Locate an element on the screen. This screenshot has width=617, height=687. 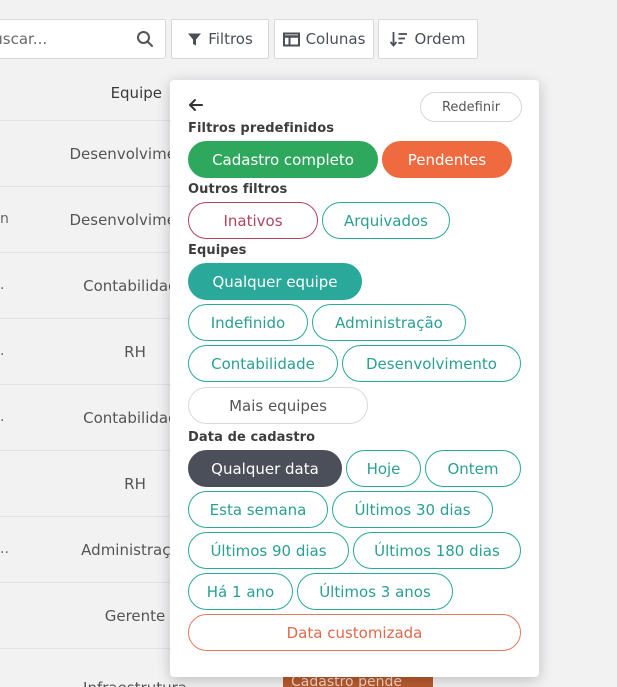
chip-ultimos-30-dias: Últimos 30 dias is located at coordinates (412, 509).